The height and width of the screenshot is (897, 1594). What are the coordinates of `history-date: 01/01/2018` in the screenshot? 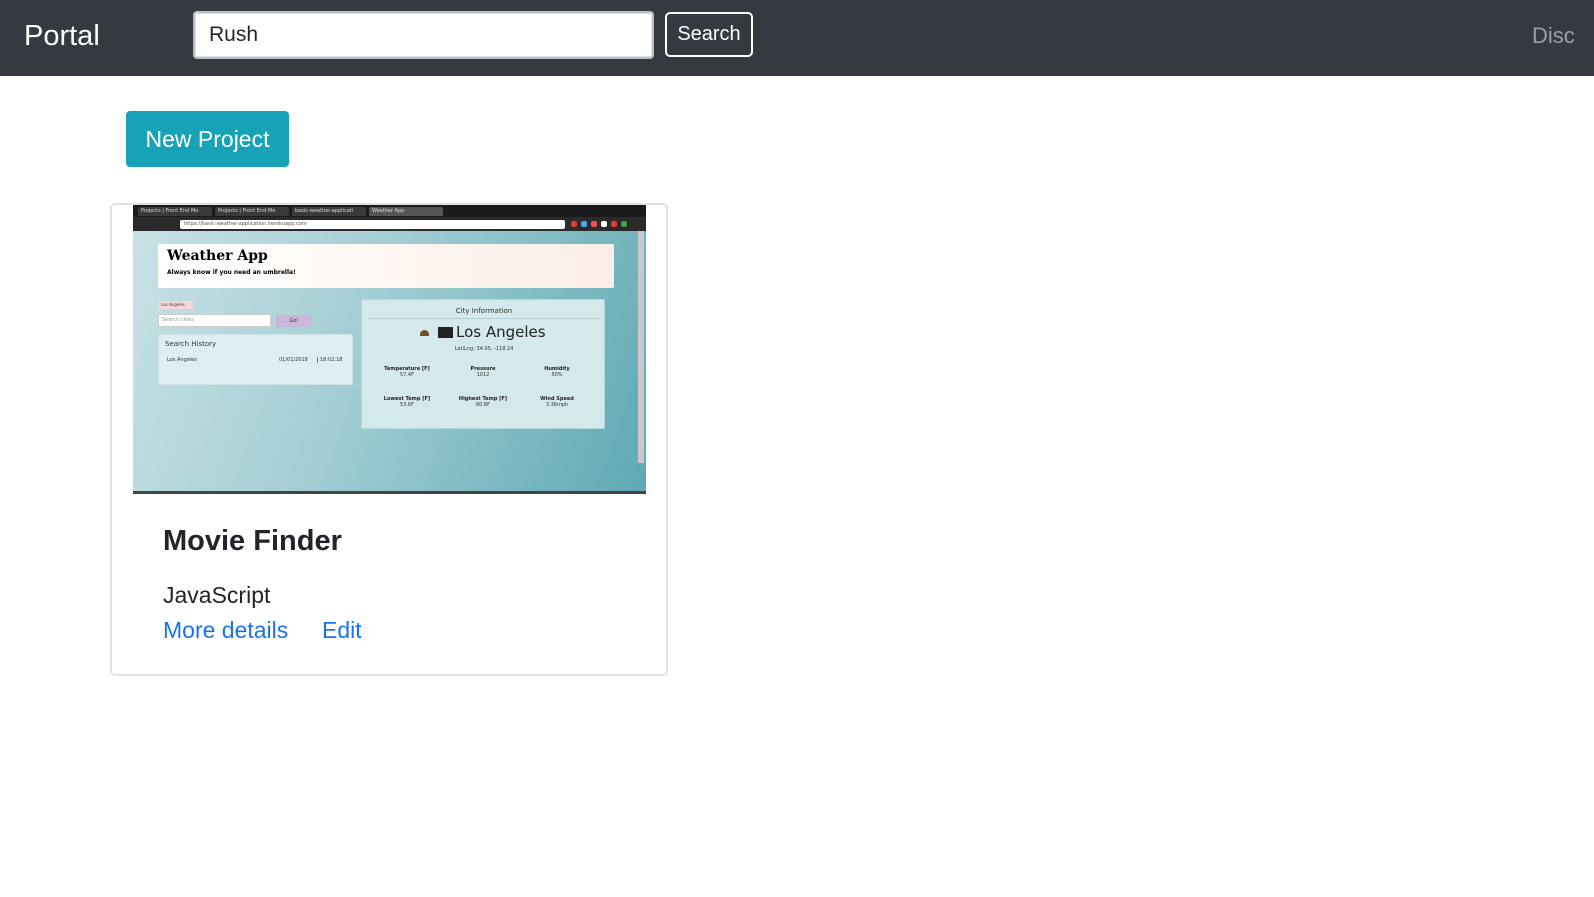 It's located at (293, 360).